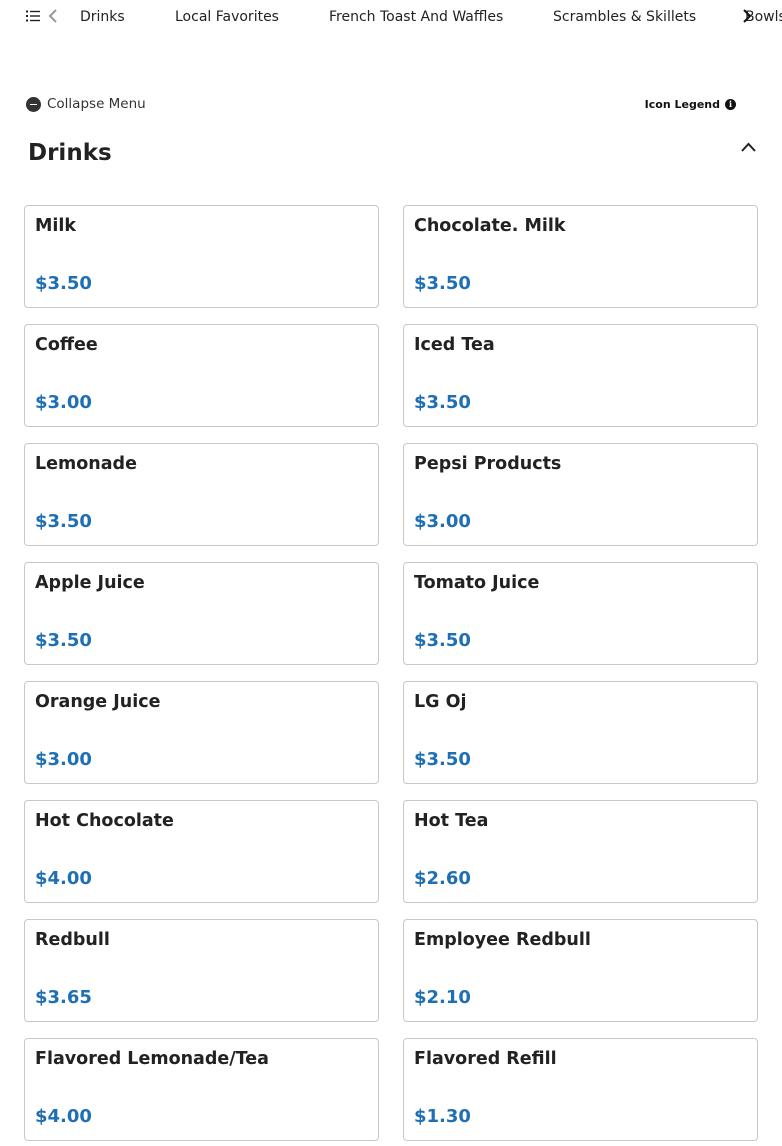  Describe the element at coordinates (66, 345) in the screenshot. I see `menu-item-name: Coffee` at that location.